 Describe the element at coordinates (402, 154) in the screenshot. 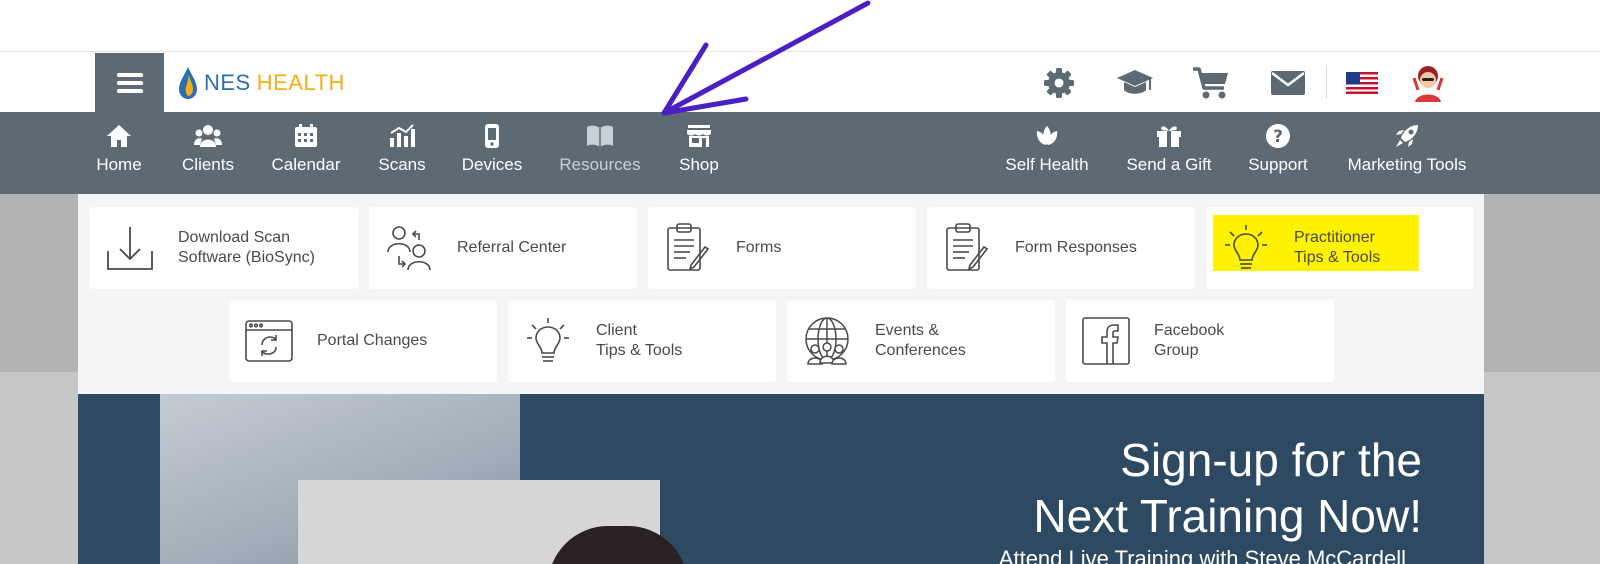

I see `nav-scans: Scans` at that location.